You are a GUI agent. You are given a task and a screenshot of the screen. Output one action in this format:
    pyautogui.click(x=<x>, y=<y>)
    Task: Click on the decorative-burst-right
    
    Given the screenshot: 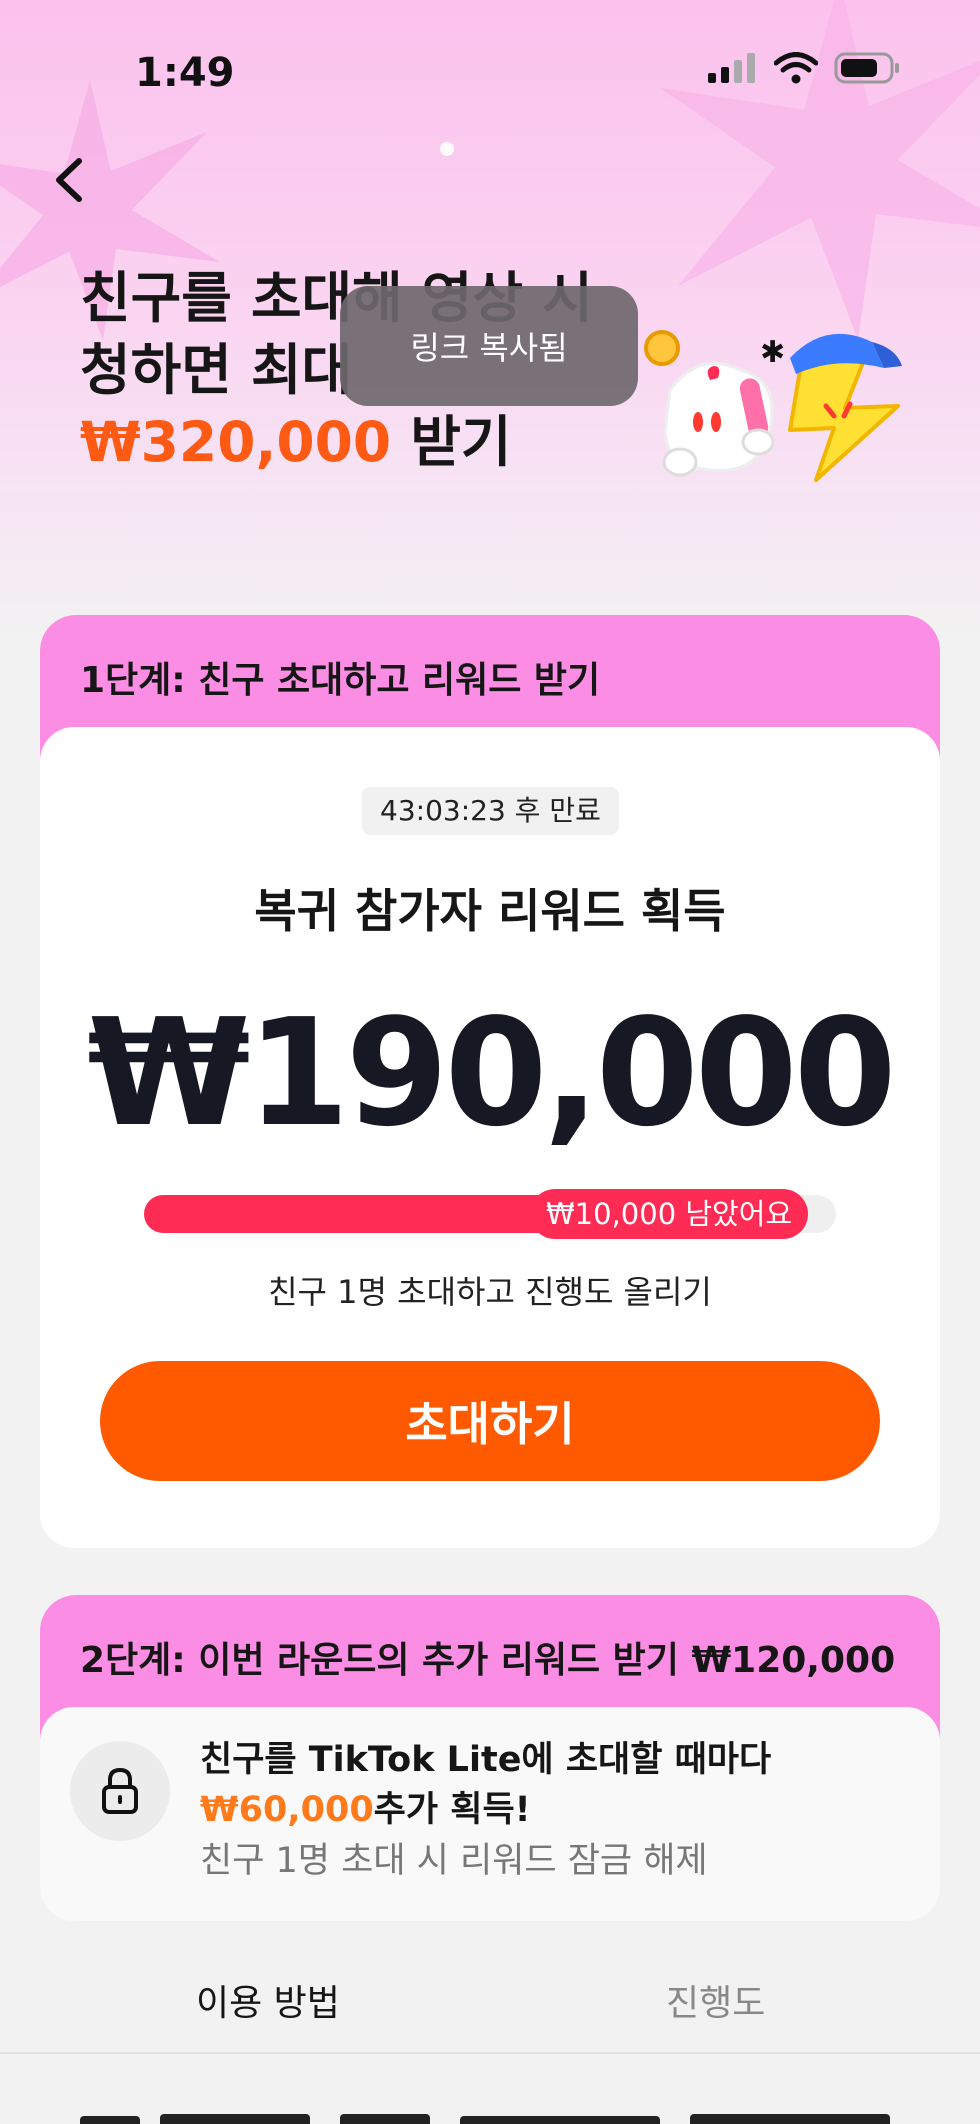 What is the action you would take?
    pyautogui.click(x=820, y=170)
    